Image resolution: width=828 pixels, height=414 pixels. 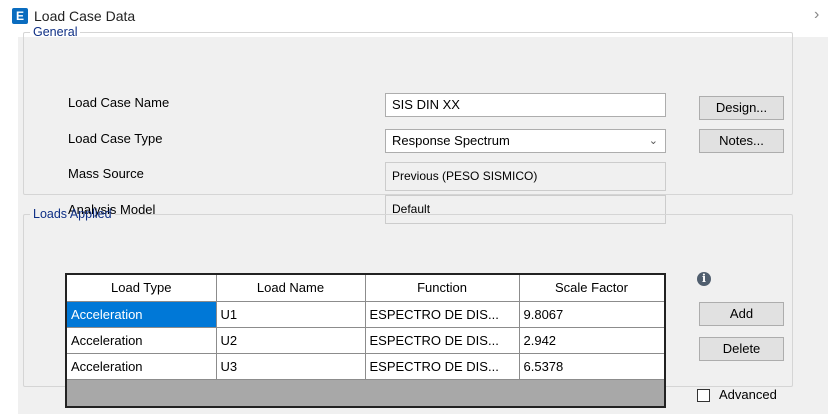 I want to click on load-case-type-dropdown: Response Spectrum ⌄, so click(x=525, y=141).